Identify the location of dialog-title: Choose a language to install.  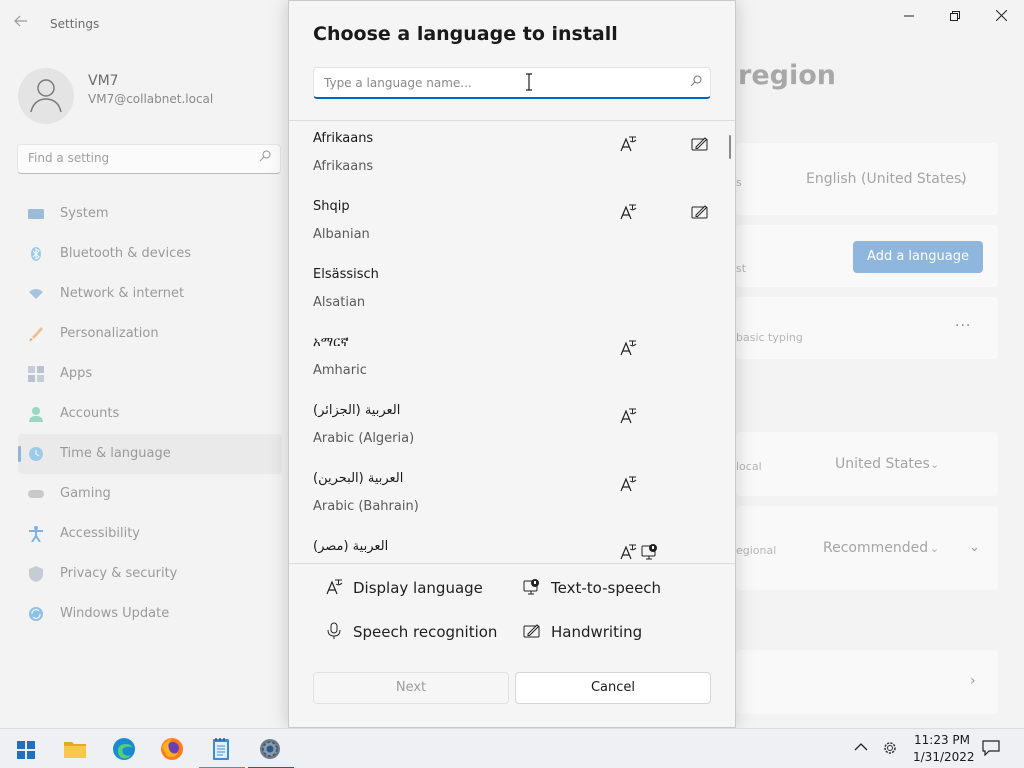
(465, 34).